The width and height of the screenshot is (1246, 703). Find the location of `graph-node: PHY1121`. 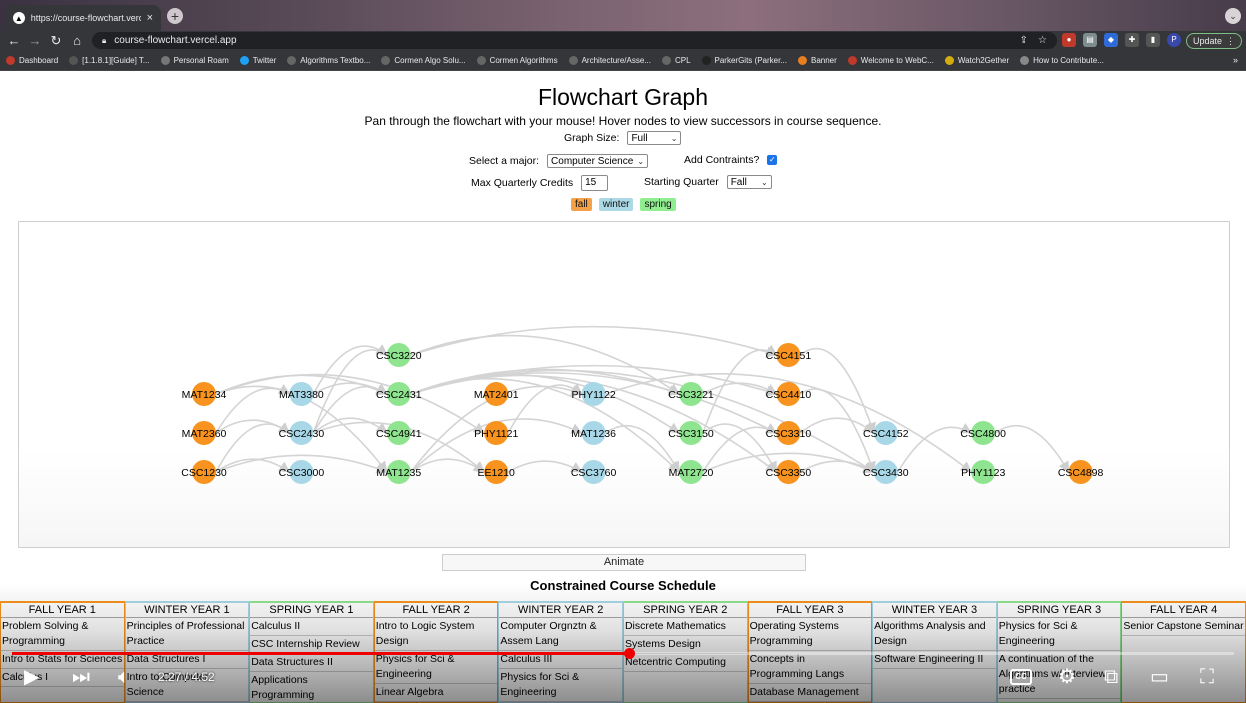

graph-node: PHY1121 is located at coordinates (496, 433).